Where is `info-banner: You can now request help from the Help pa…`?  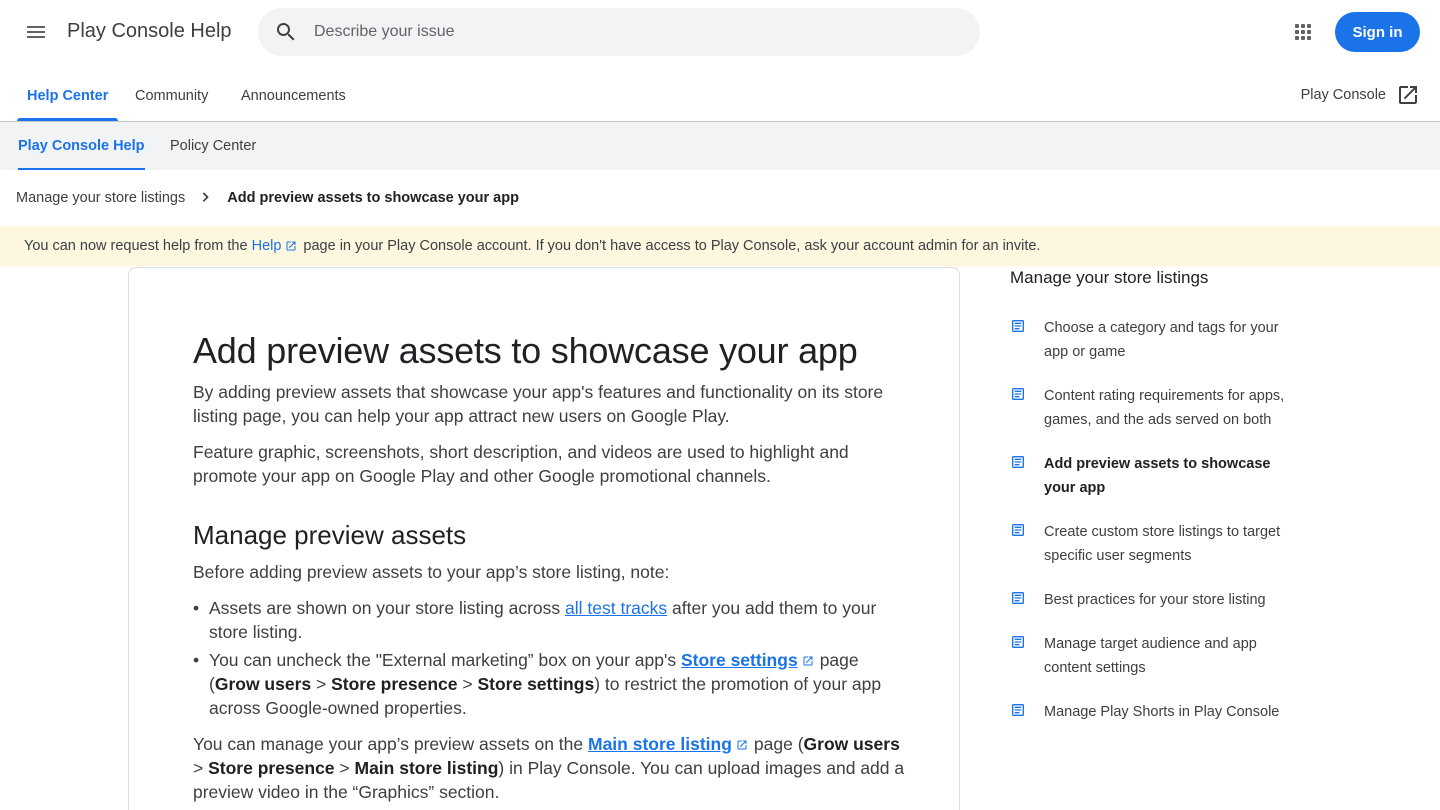
info-banner: You can now request help from the Help pa… is located at coordinates (720, 246).